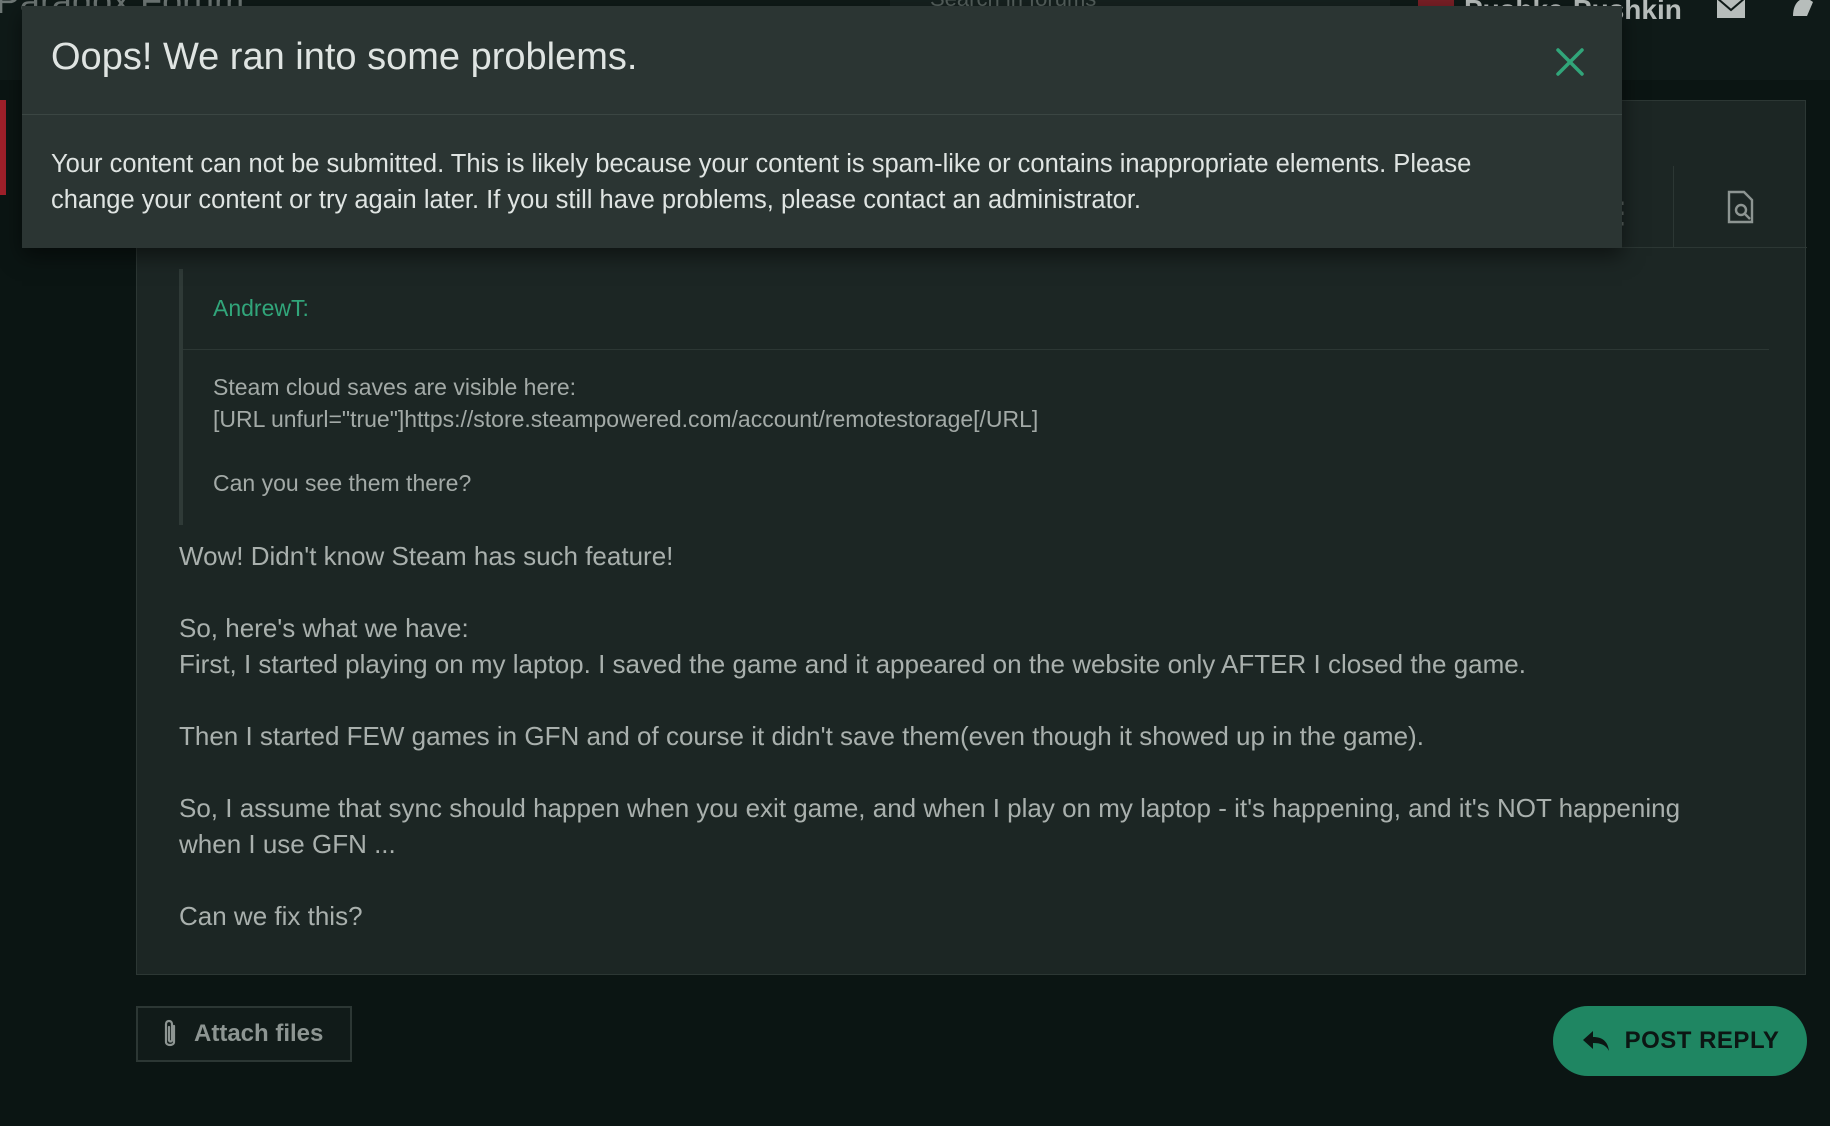  I want to click on alerts-icon, so click(1803, 12).